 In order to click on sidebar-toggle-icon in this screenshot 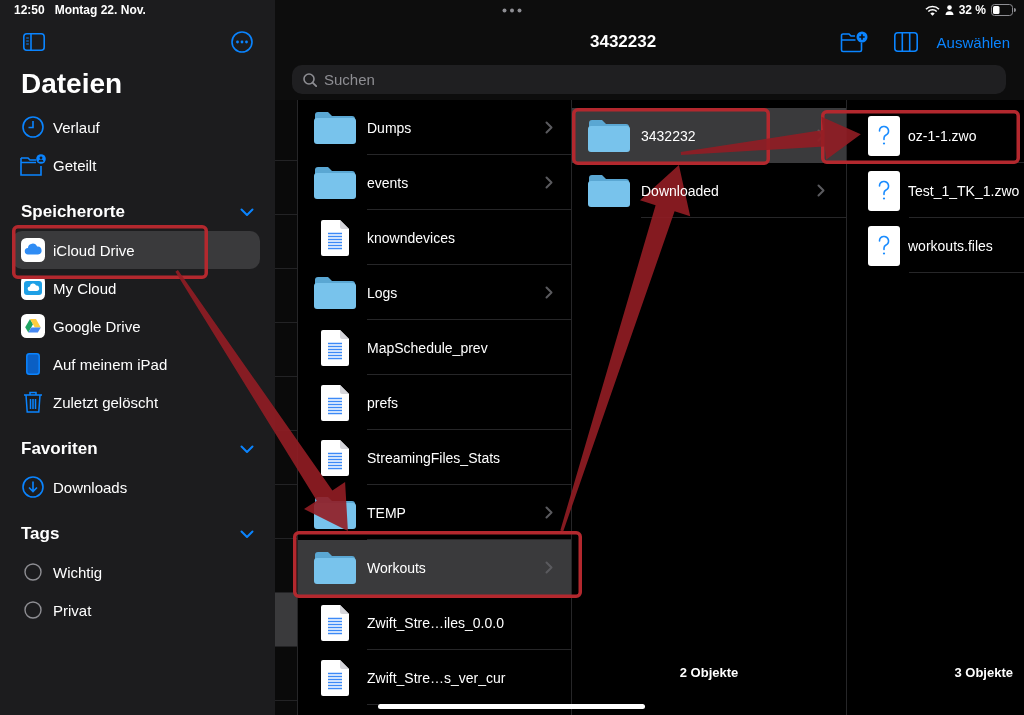, I will do `click(34, 42)`.